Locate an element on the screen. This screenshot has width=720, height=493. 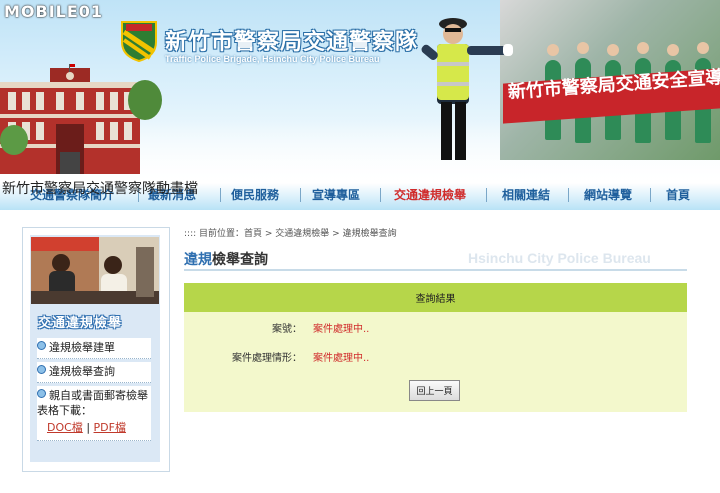
breadcrumb-current: 違規檢舉查詢 is located at coordinates (369, 234).